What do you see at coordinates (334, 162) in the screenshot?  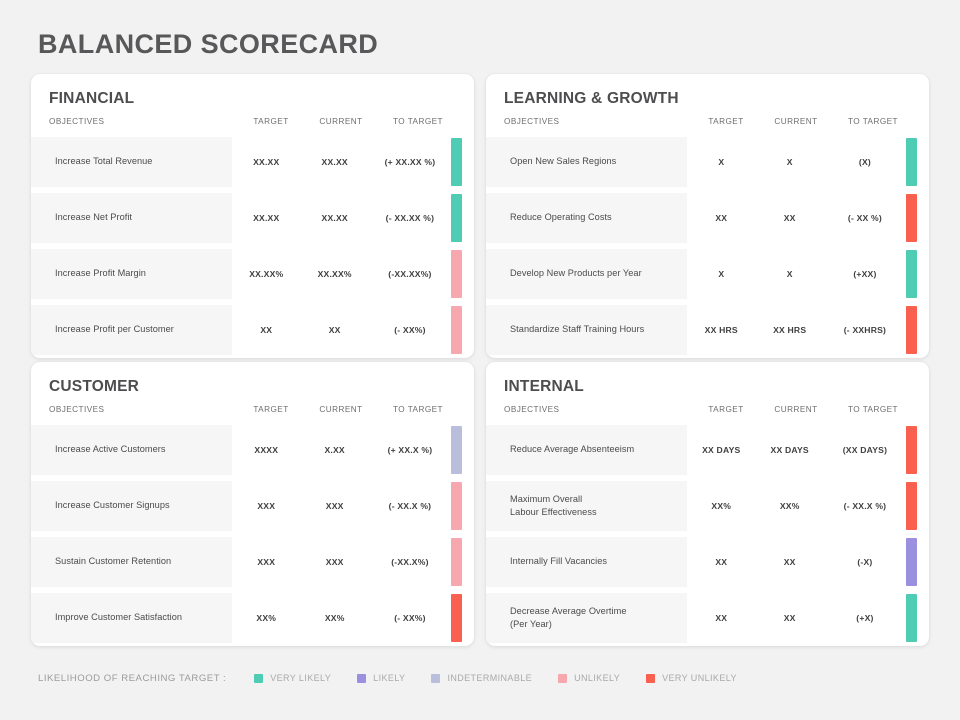 I see `current-cell: XX.XX` at bounding box center [334, 162].